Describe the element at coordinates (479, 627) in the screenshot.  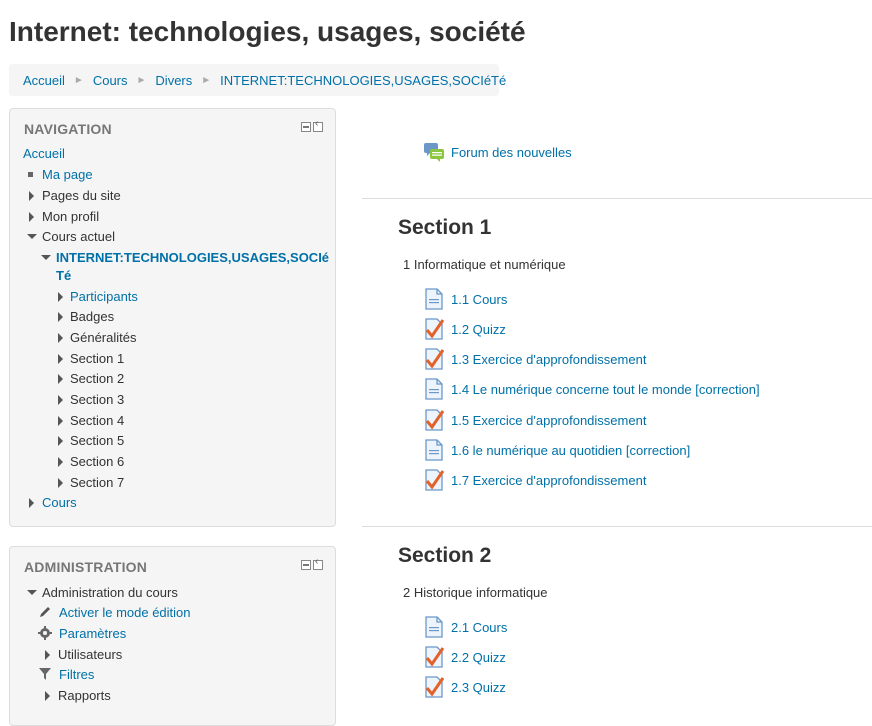
I see `activity-label: 2.1 Cours` at that location.